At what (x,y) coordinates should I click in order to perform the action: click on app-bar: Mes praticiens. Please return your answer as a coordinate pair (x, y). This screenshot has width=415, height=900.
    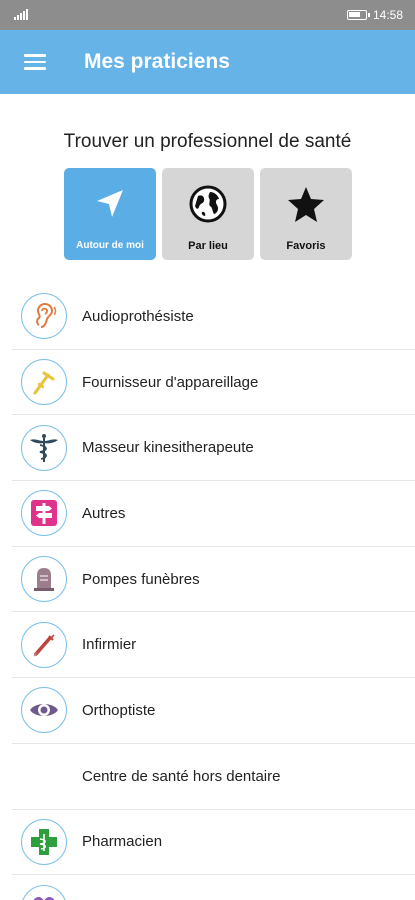
    Looking at the image, I should click on (207, 62).